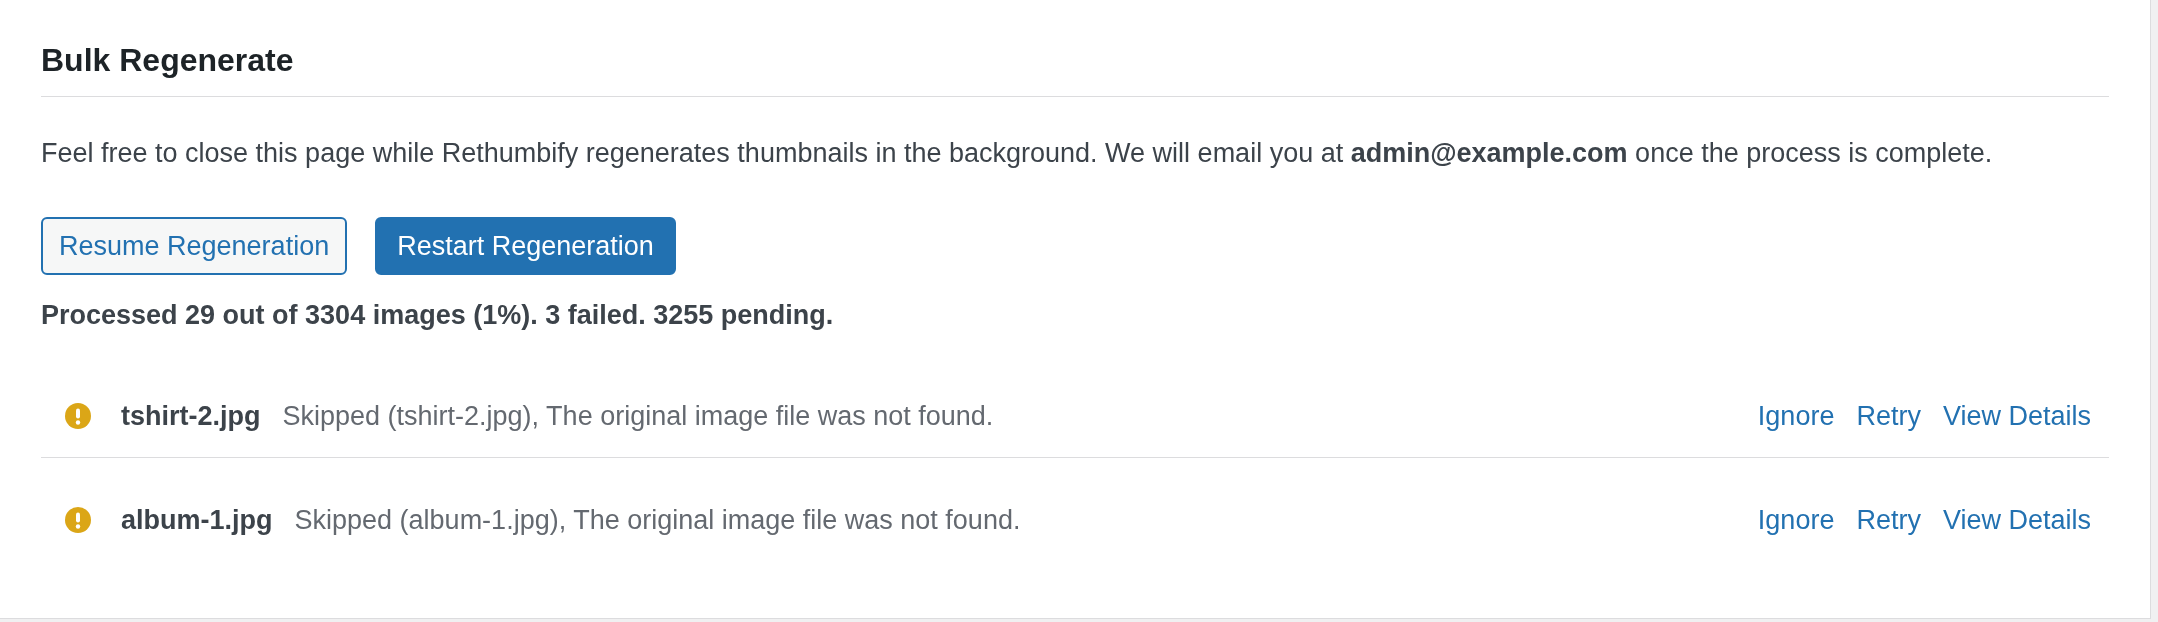  What do you see at coordinates (657, 520) in the screenshot?
I see `error-message: Skipped (album-1.jpg), The original image file was not found.` at bounding box center [657, 520].